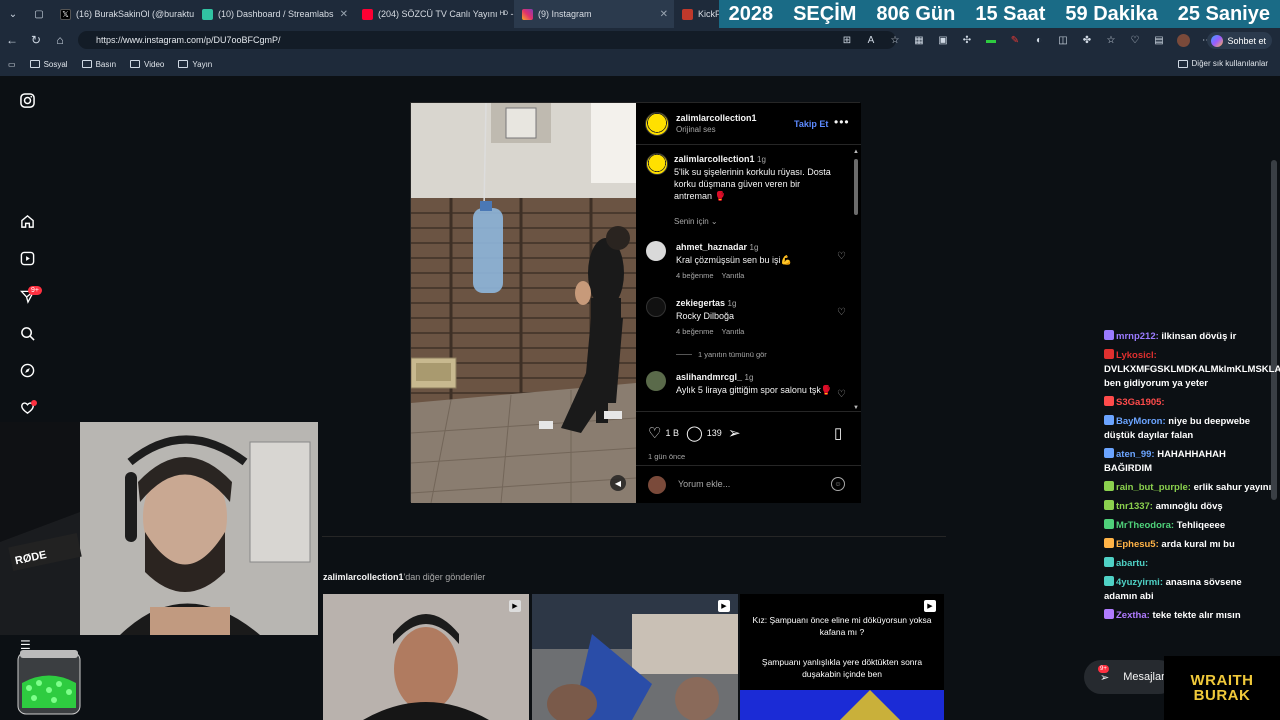 This screenshot has width=1280, height=720. Describe the element at coordinates (1145, 525) in the screenshot. I see `chat-username: MrTheodora:` at that location.